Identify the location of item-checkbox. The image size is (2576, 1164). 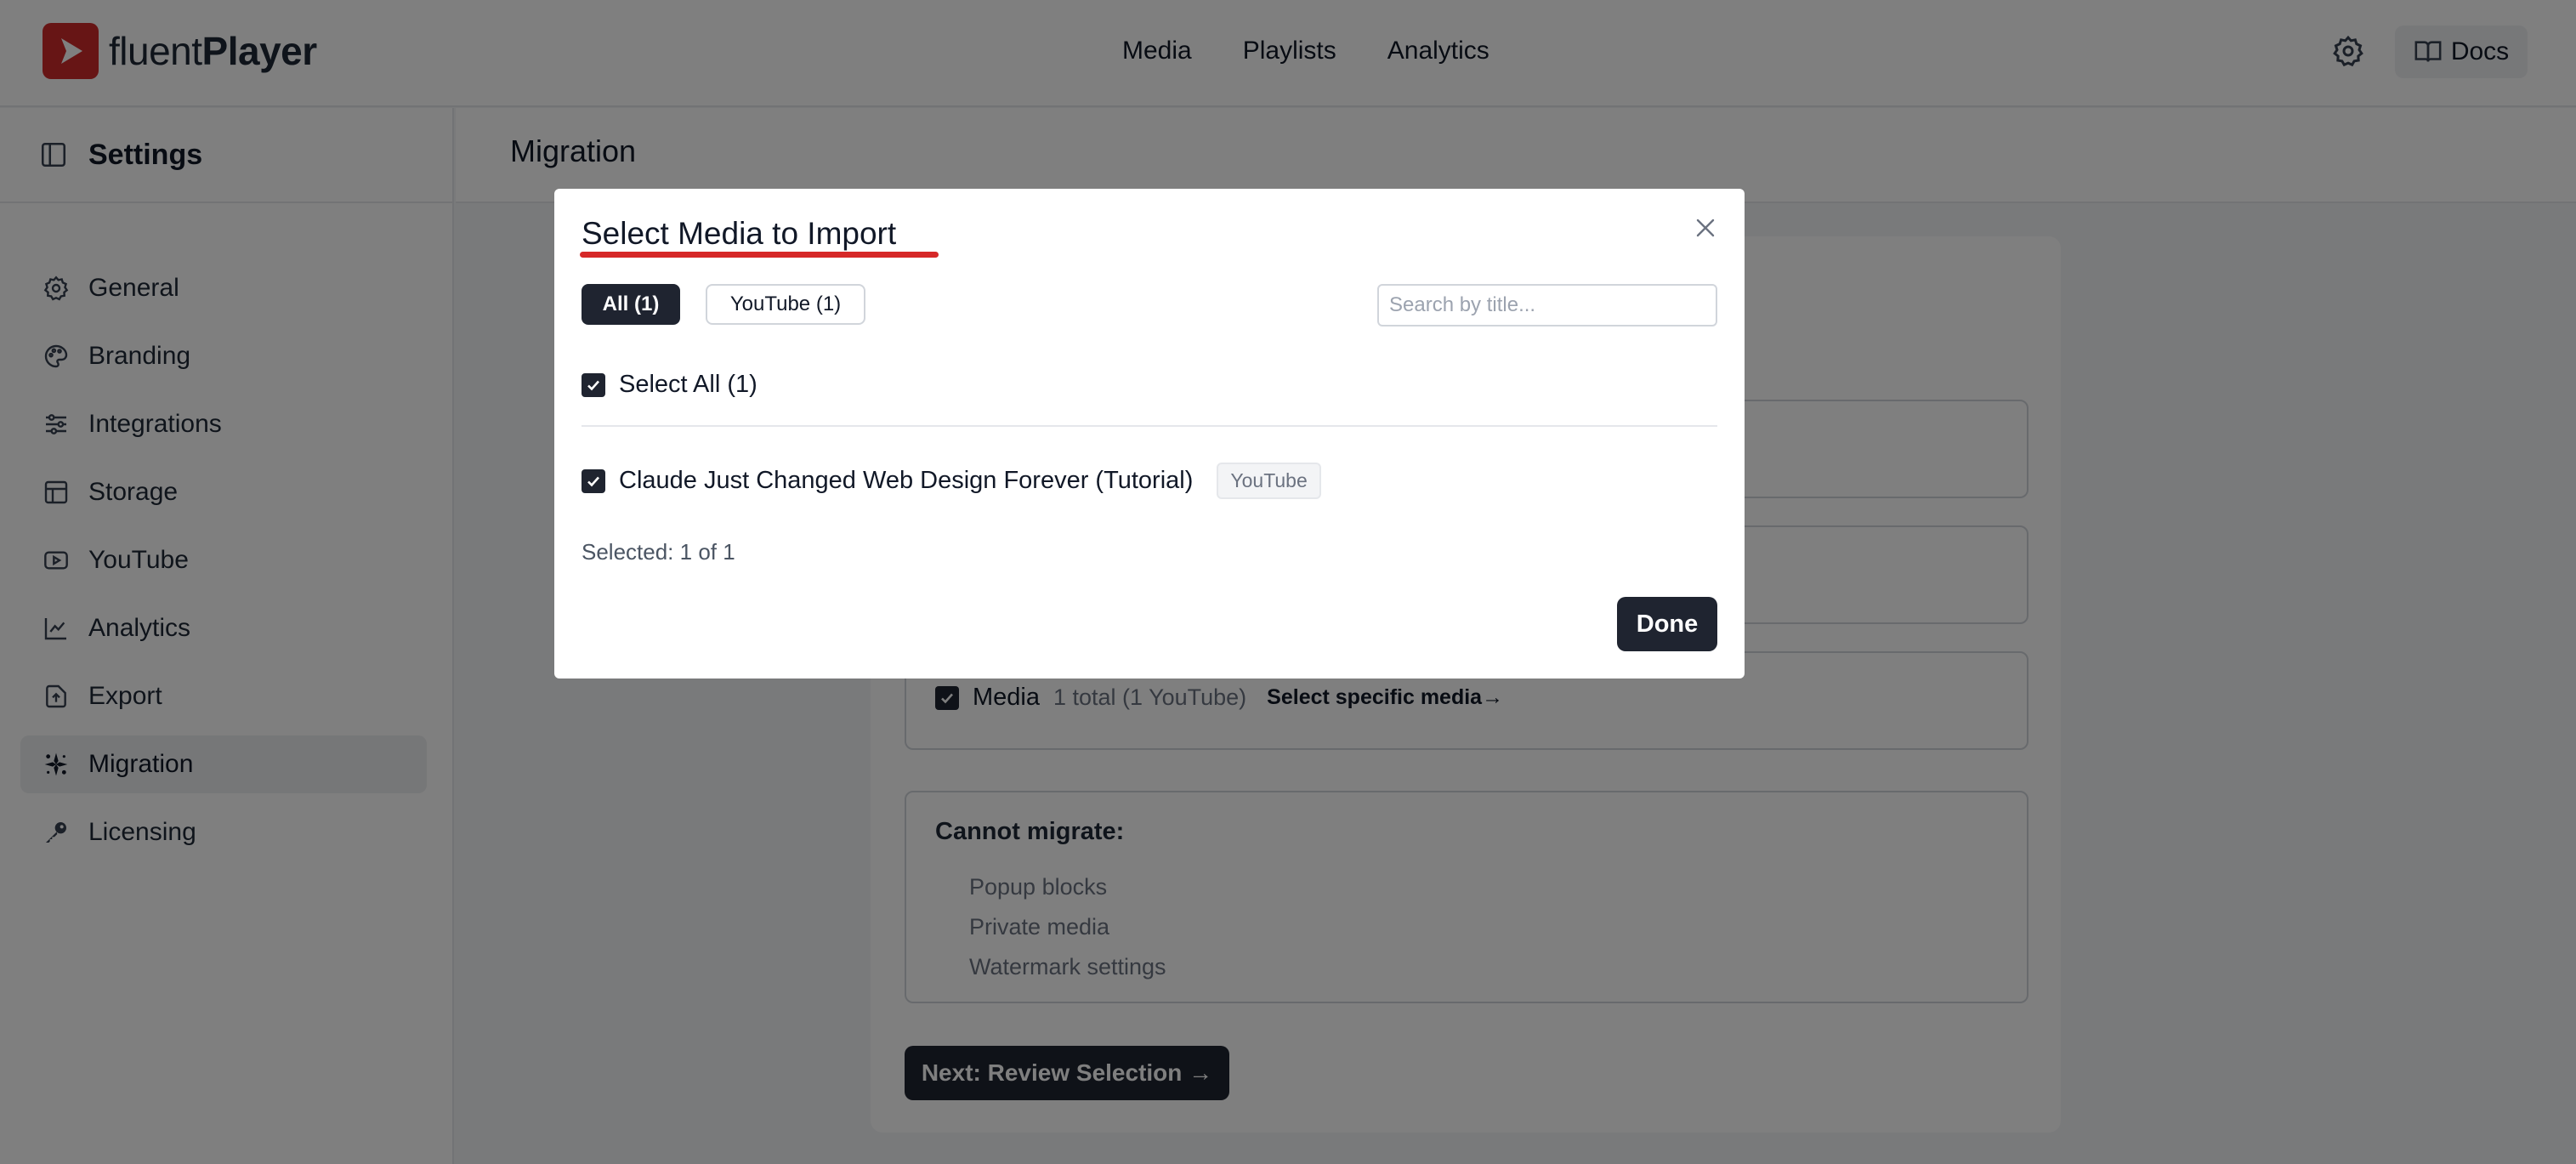
(594, 480).